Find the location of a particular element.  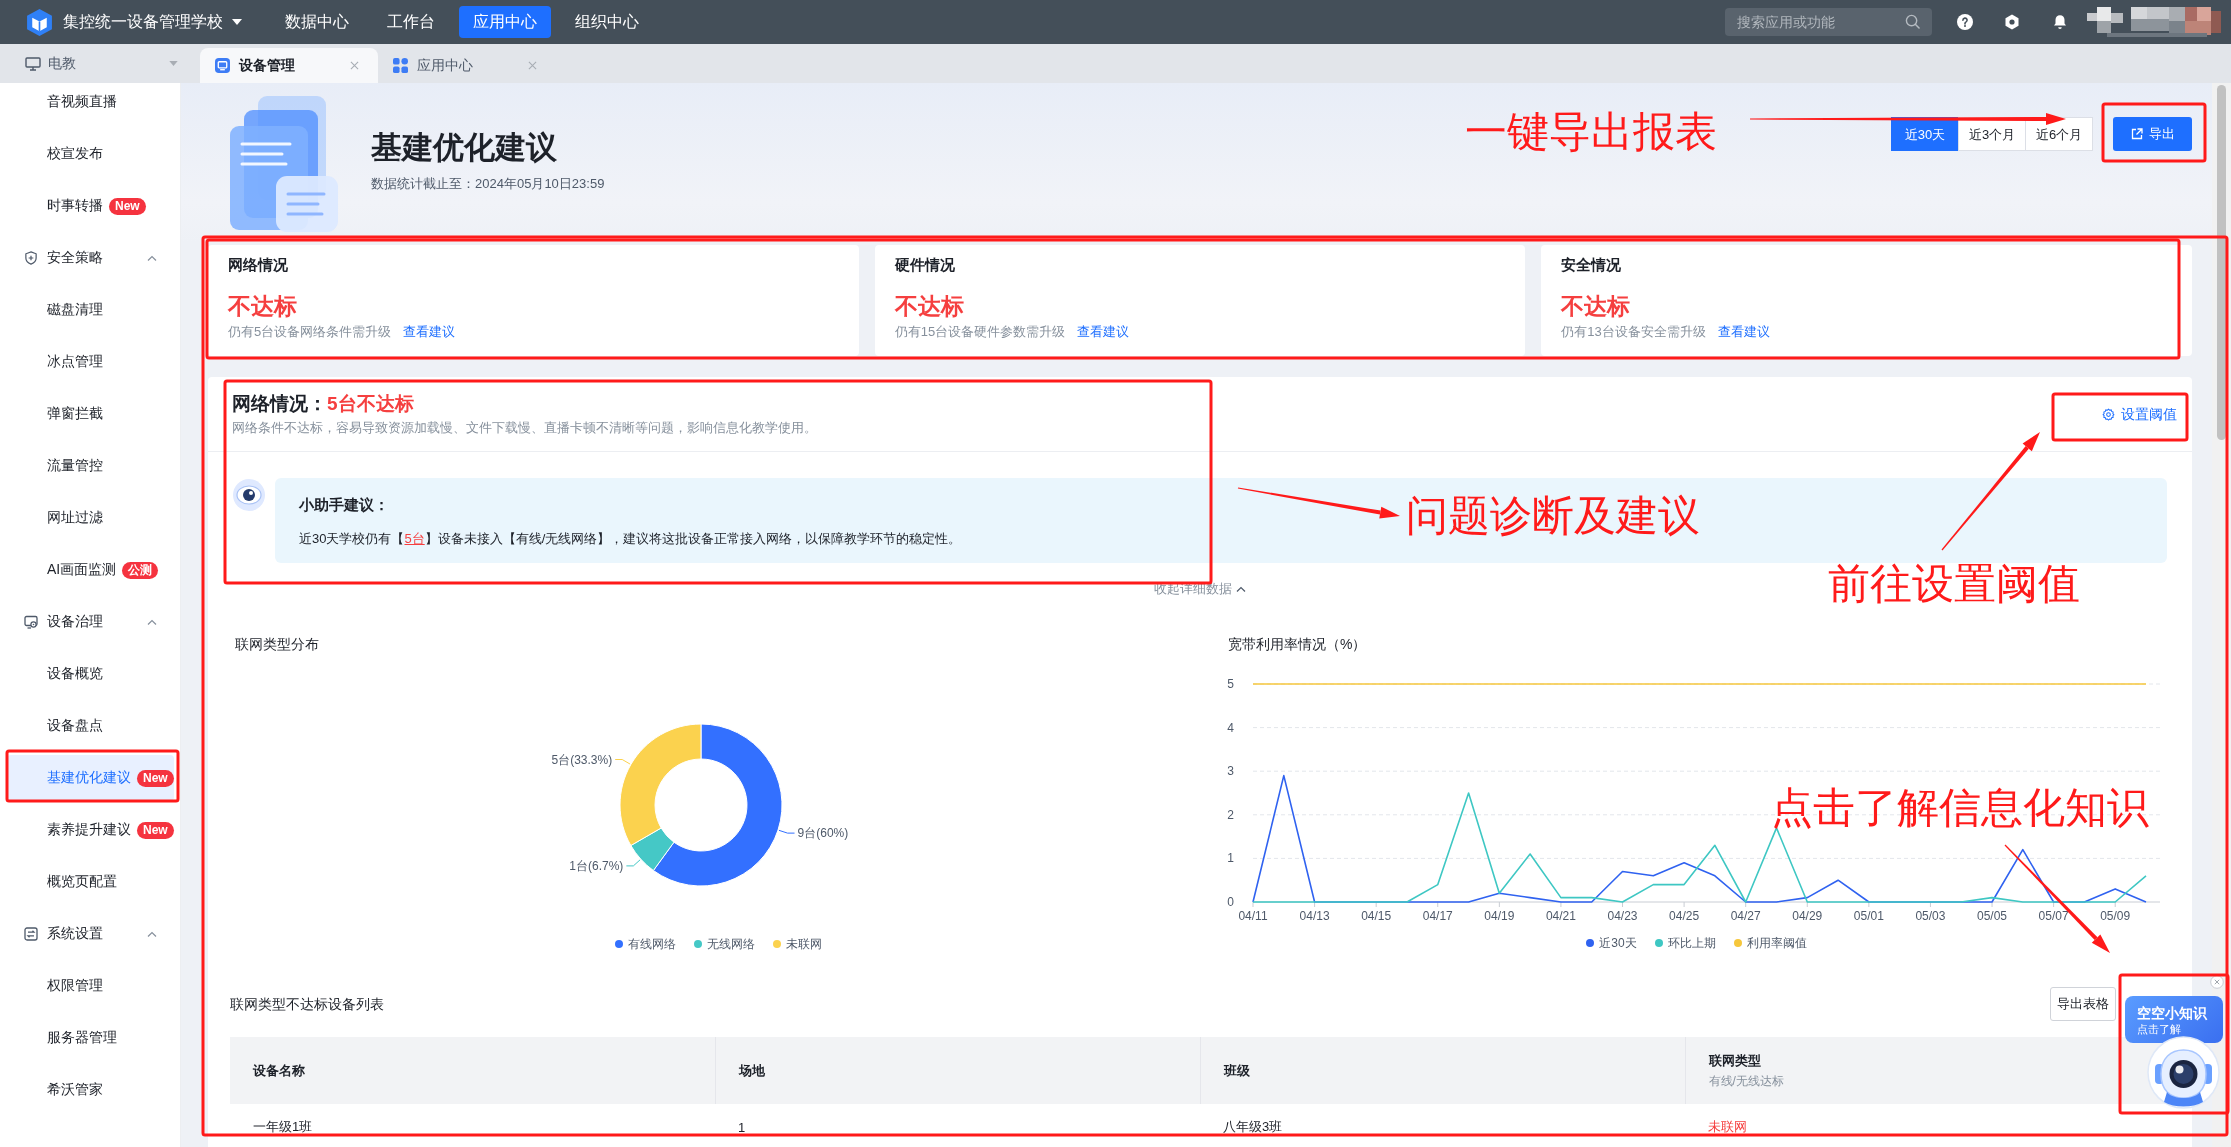

axis-label: 05/01 is located at coordinates (1868, 916).